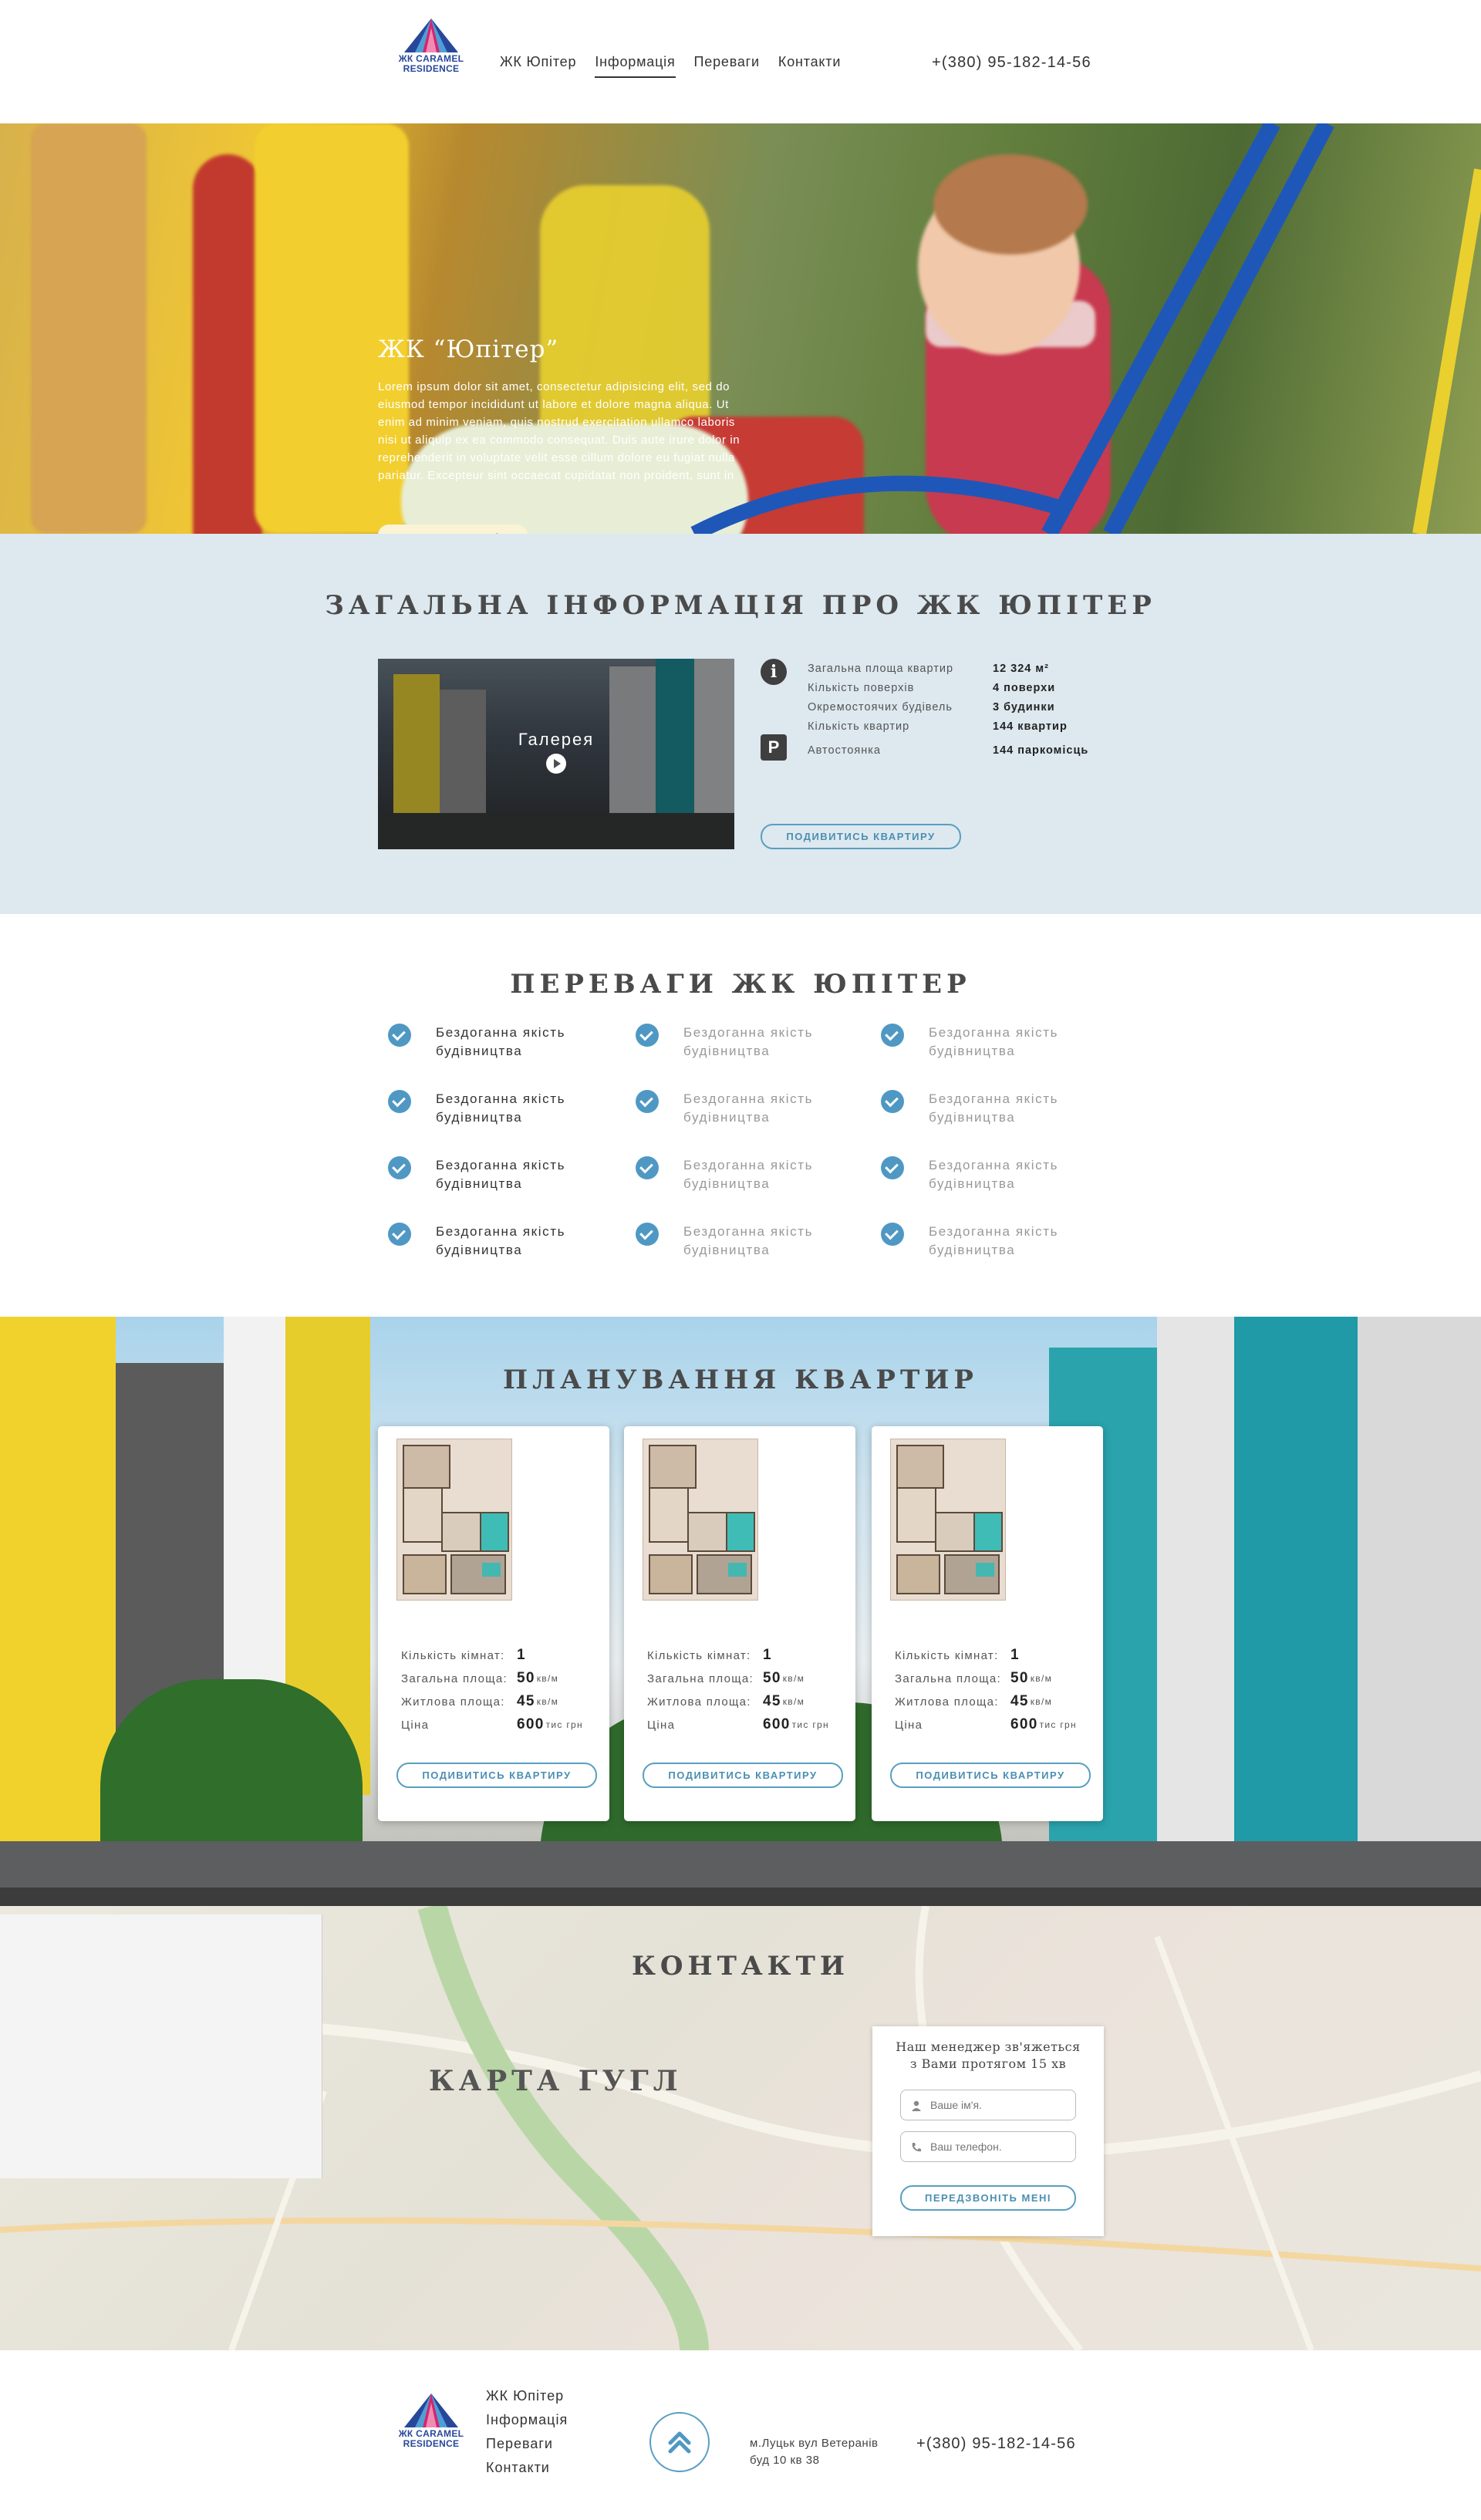 This screenshot has height=2520, width=1481. I want to click on nav-item-advantages: Переваги, so click(727, 66).